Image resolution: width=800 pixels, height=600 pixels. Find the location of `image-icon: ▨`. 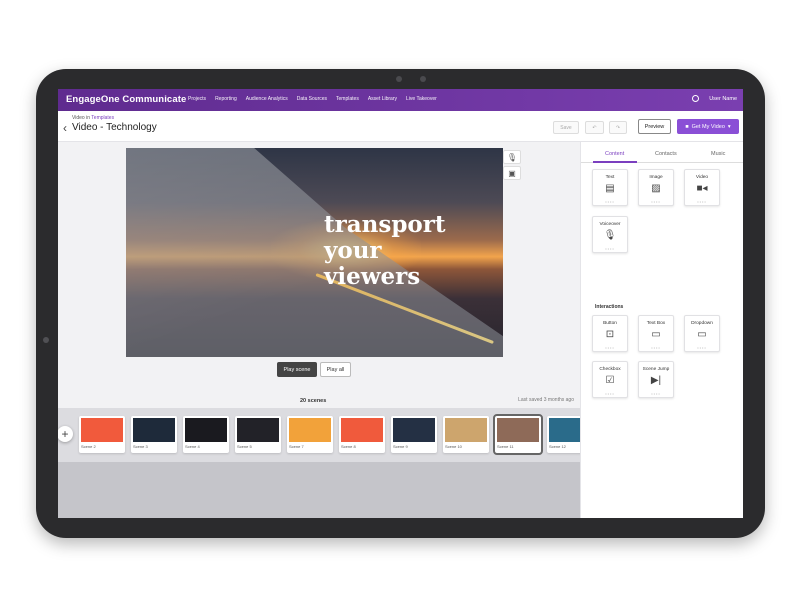

image-icon: ▨ is located at coordinates (656, 188).